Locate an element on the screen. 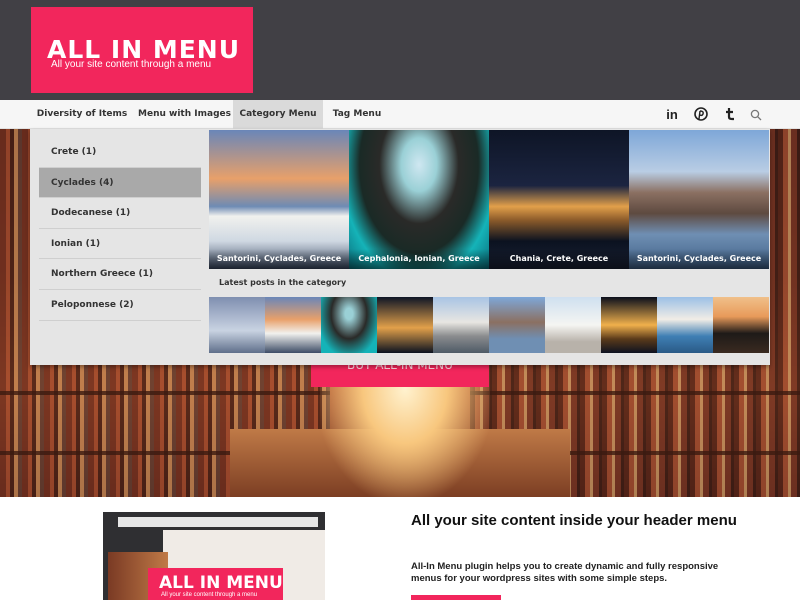 Image resolution: width=800 pixels, height=600 pixels. nav-item-diversity: Diversity of Items is located at coordinates (82, 114).